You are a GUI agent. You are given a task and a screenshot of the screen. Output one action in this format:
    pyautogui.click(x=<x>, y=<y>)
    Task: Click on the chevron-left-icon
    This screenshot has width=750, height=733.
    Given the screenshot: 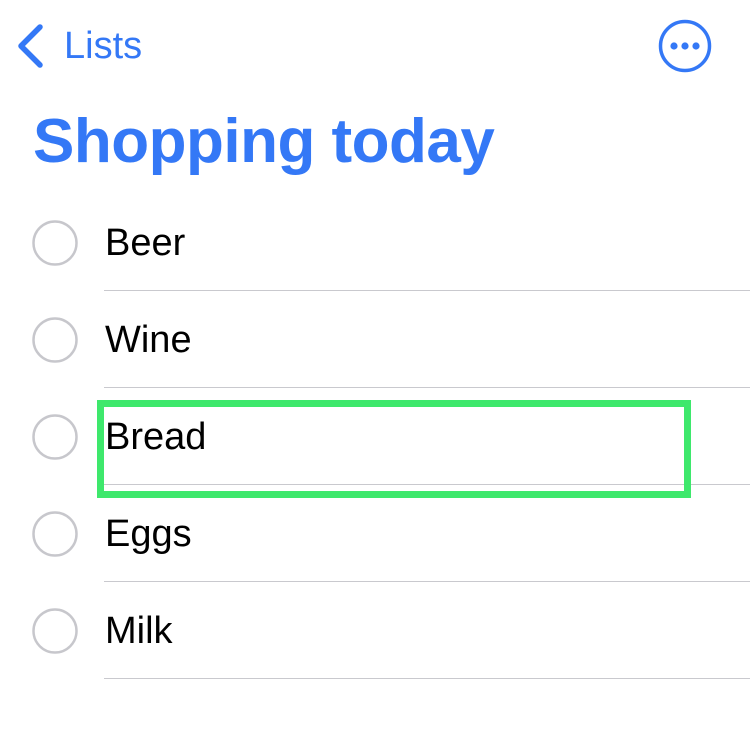 What is the action you would take?
    pyautogui.click(x=30, y=46)
    